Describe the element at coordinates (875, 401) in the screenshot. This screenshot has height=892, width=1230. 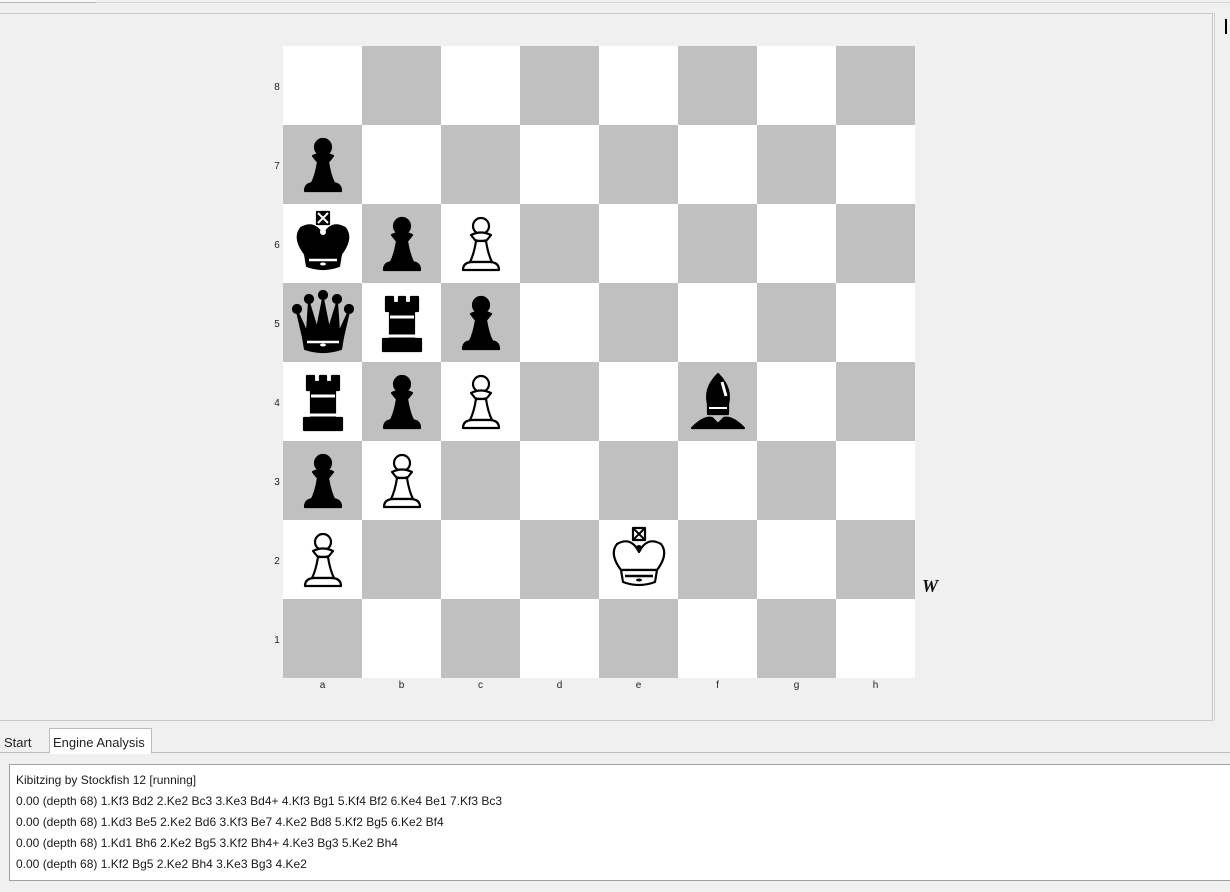
I see `square-h4` at that location.